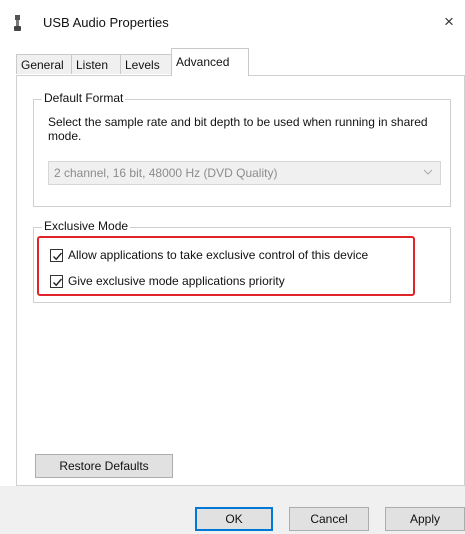 This screenshot has width=465, height=534. I want to click on window-title: USB Audio Properties, so click(106, 22).